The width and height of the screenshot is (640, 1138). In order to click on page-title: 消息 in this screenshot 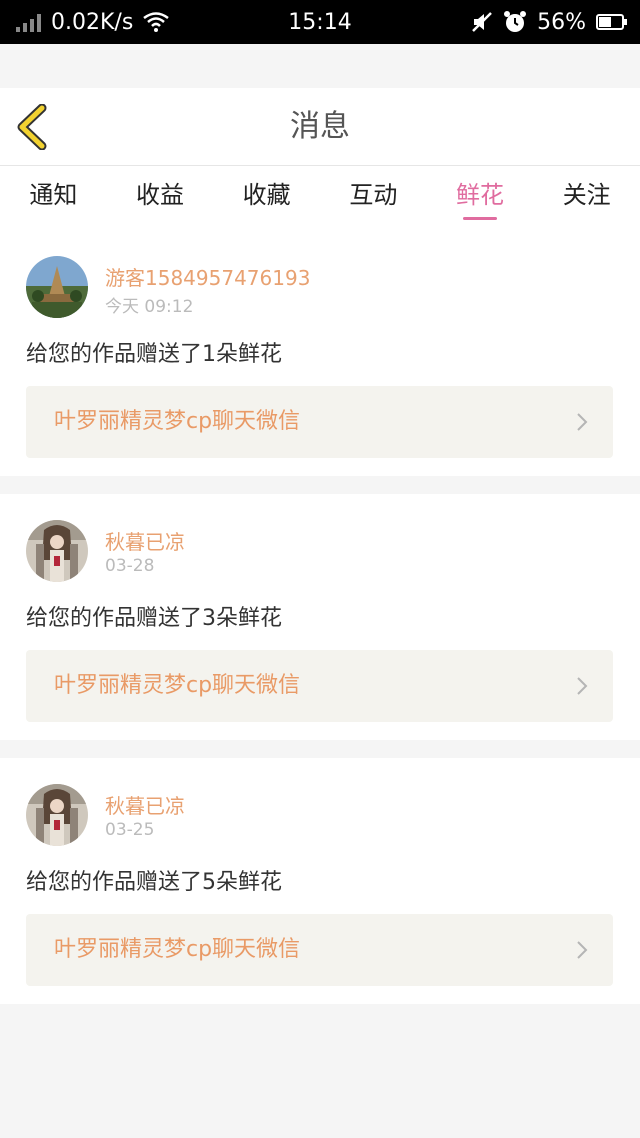, I will do `click(320, 126)`.